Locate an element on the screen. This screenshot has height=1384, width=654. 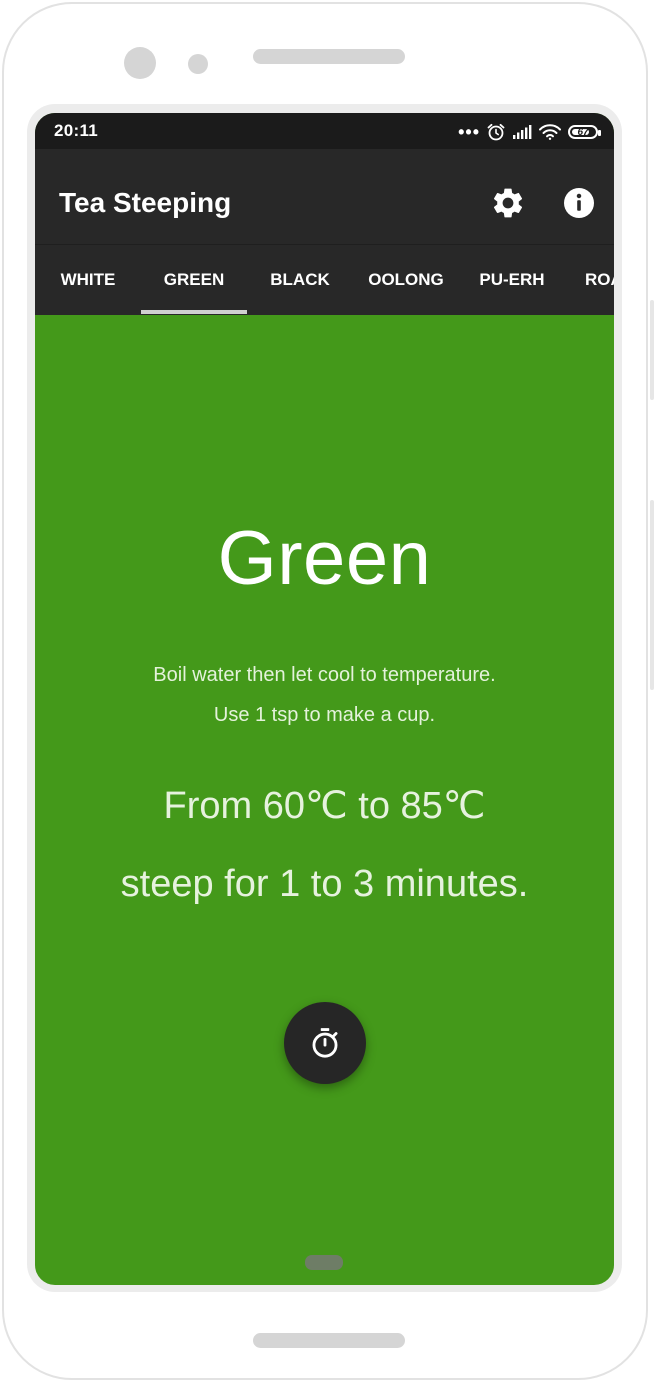
tab-pu-erh: PU-ERH is located at coordinates (512, 280).